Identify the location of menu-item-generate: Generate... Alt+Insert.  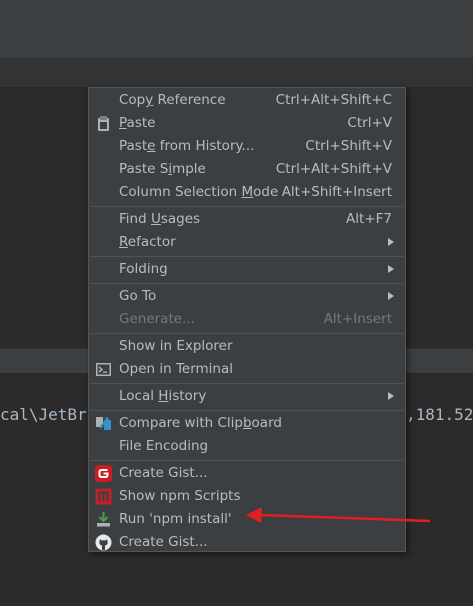
(247, 319).